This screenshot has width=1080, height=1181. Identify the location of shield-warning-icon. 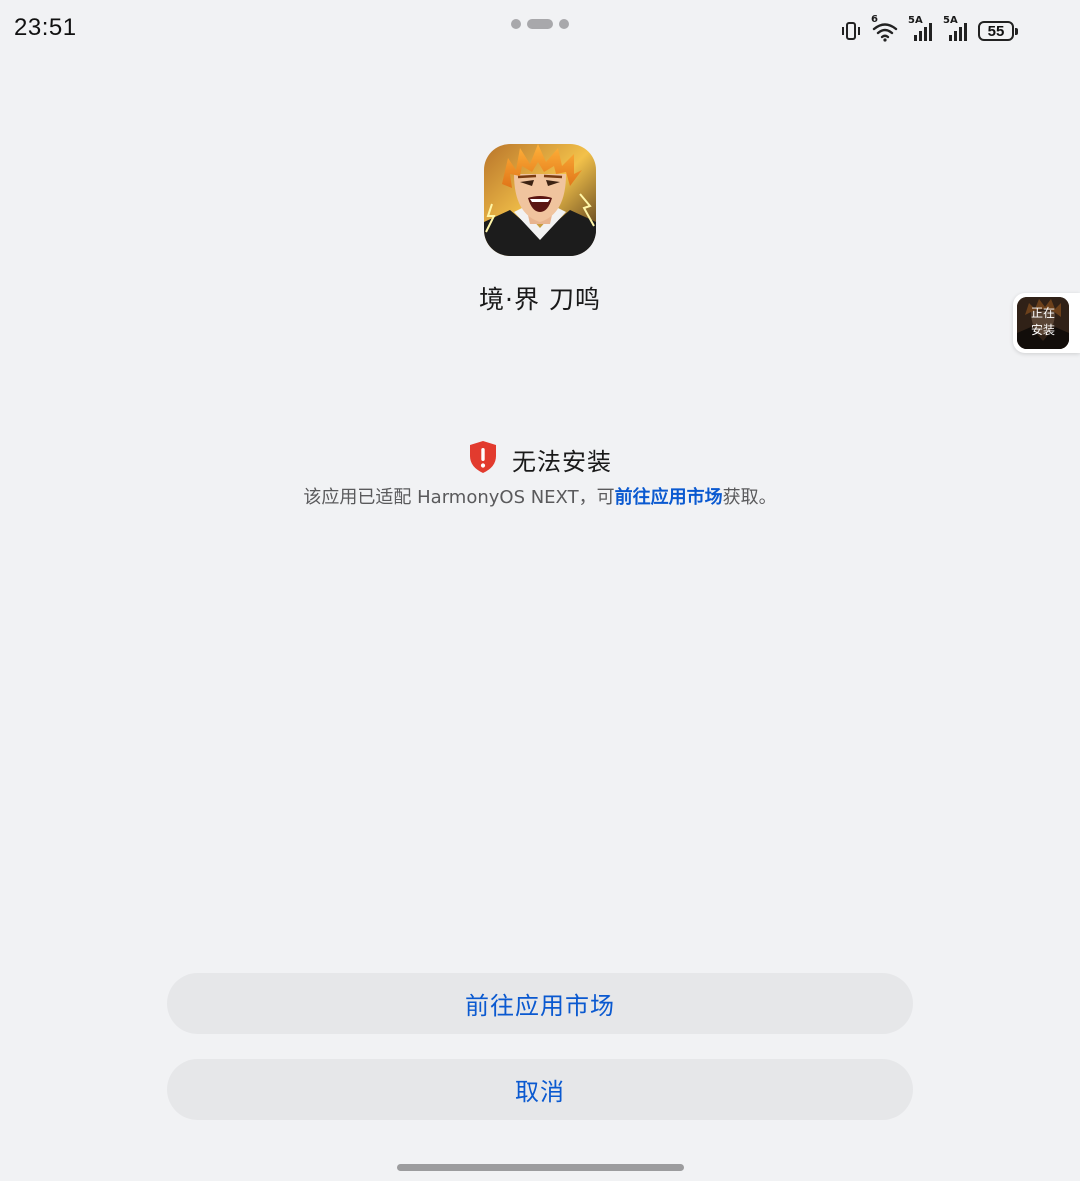
(483, 459).